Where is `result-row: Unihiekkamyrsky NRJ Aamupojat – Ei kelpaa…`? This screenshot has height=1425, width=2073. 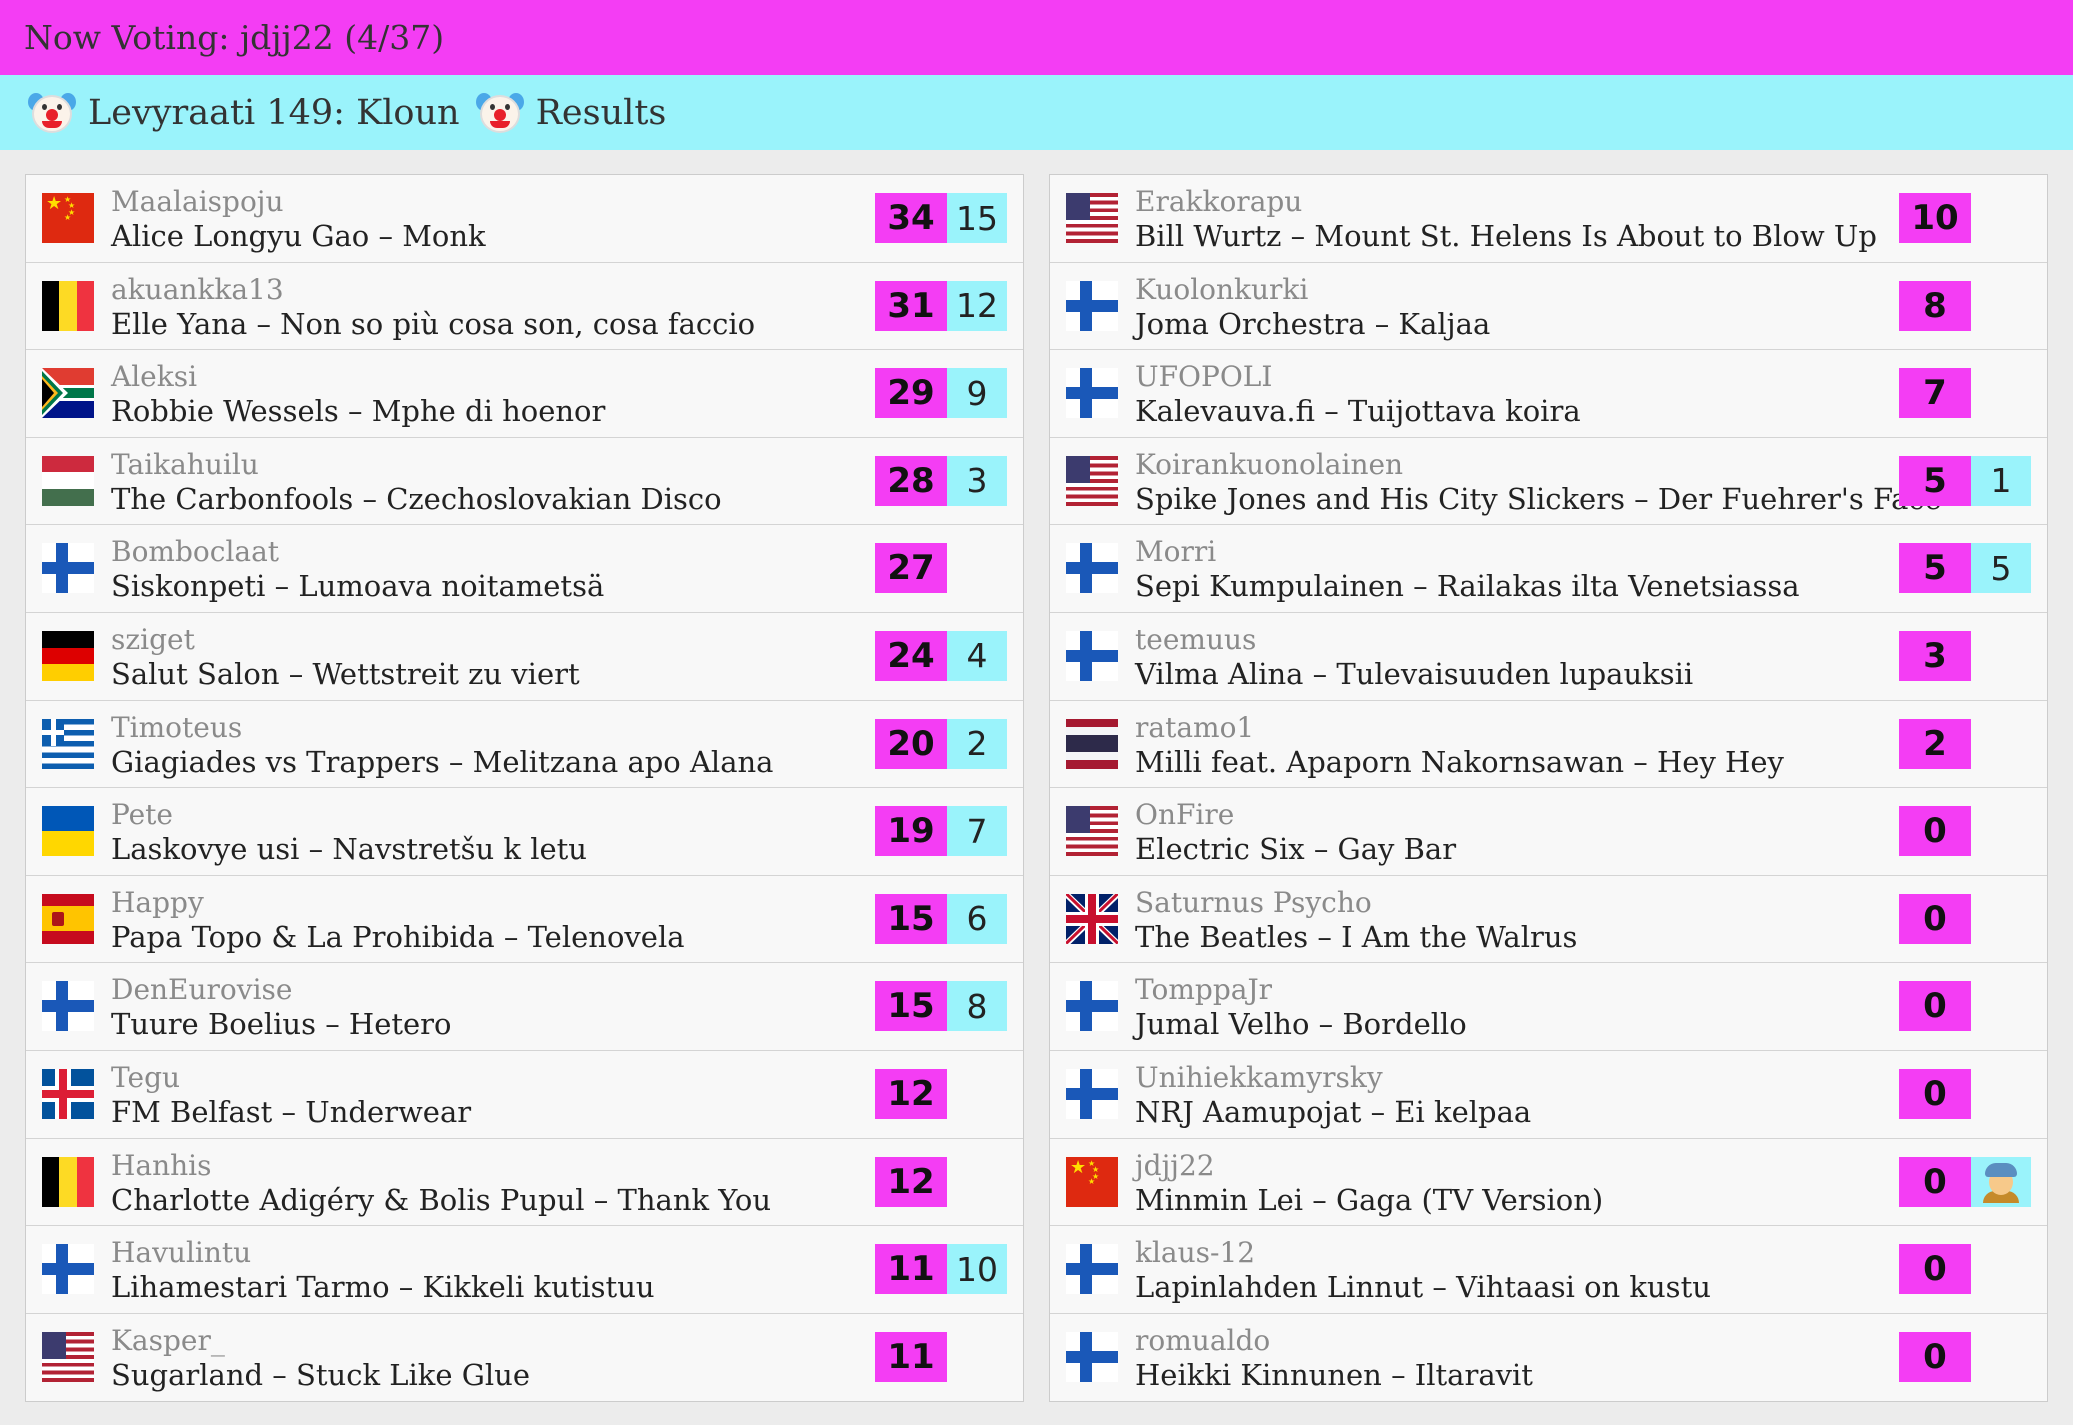
result-row: Unihiekkamyrsky NRJ Aamupojat – Ei kelpaa… is located at coordinates (1548, 1095).